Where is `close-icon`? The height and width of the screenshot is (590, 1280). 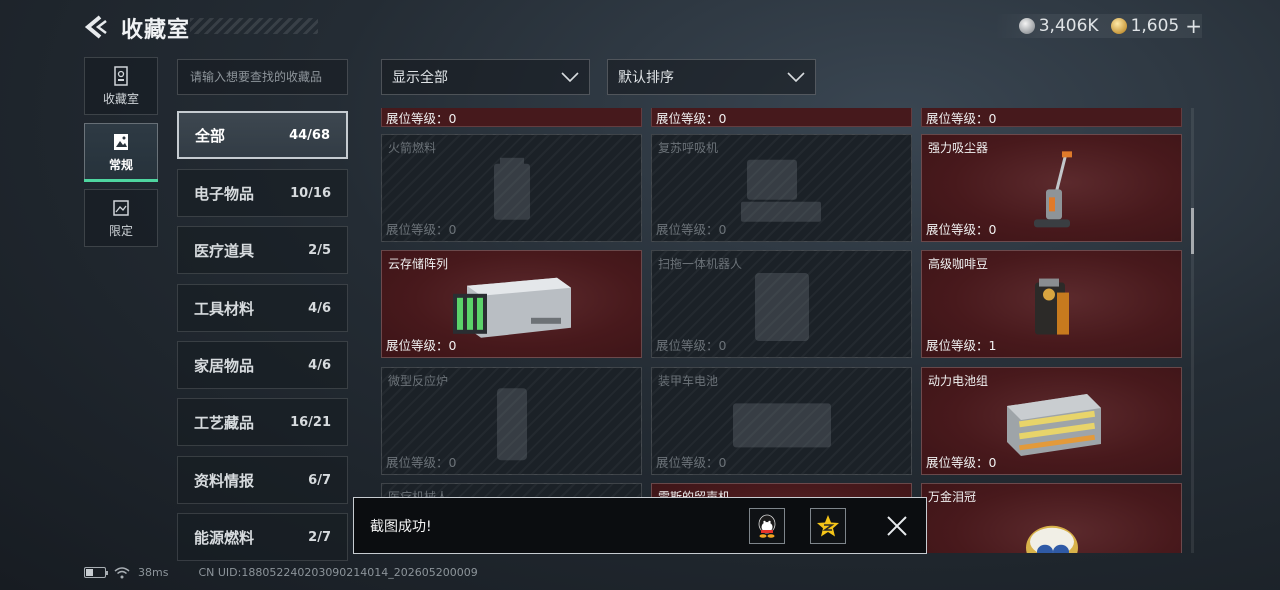
close-icon is located at coordinates (897, 526).